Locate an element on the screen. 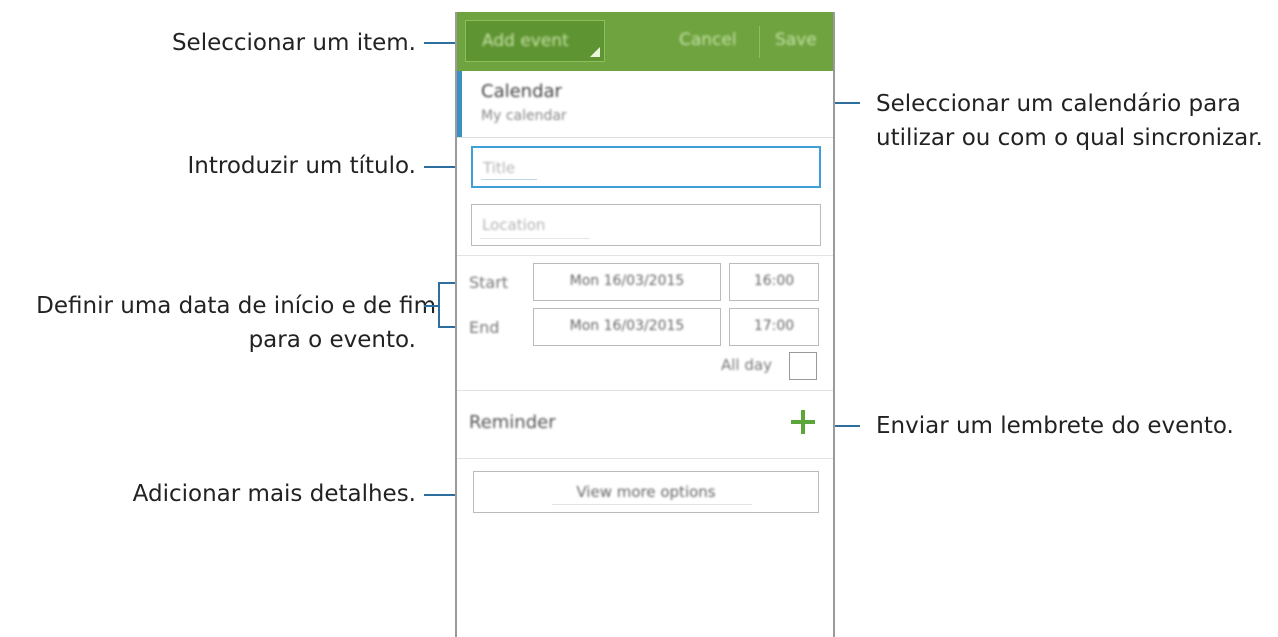 The image size is (1278, 637). leader-dates-main is located at coordinates (432, 306).